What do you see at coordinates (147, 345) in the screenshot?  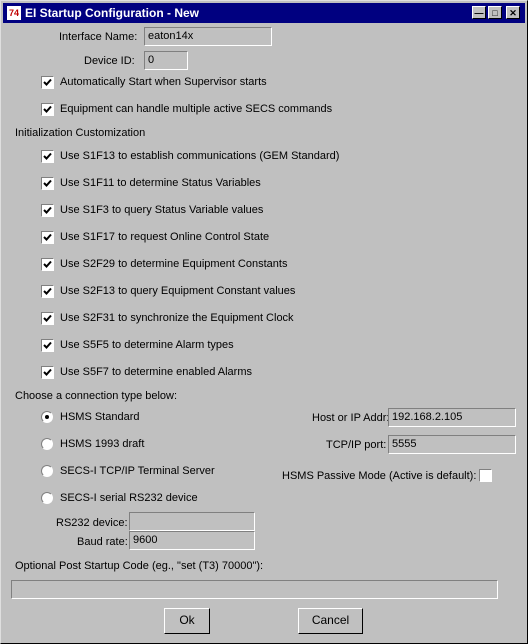 I see `init-option-8-label: Use S5F5 to determine Alarm types` at bounding box center [147, 345].